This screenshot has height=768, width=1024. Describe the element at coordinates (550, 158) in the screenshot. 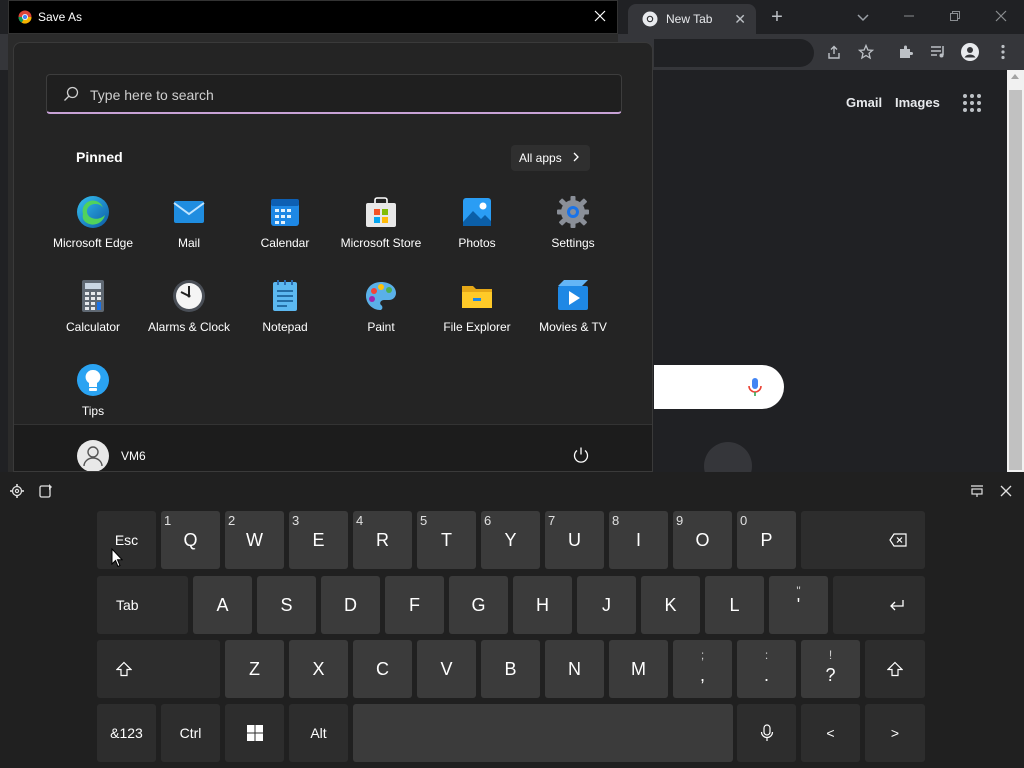

I see `all-apps-button: All apps` at that location.